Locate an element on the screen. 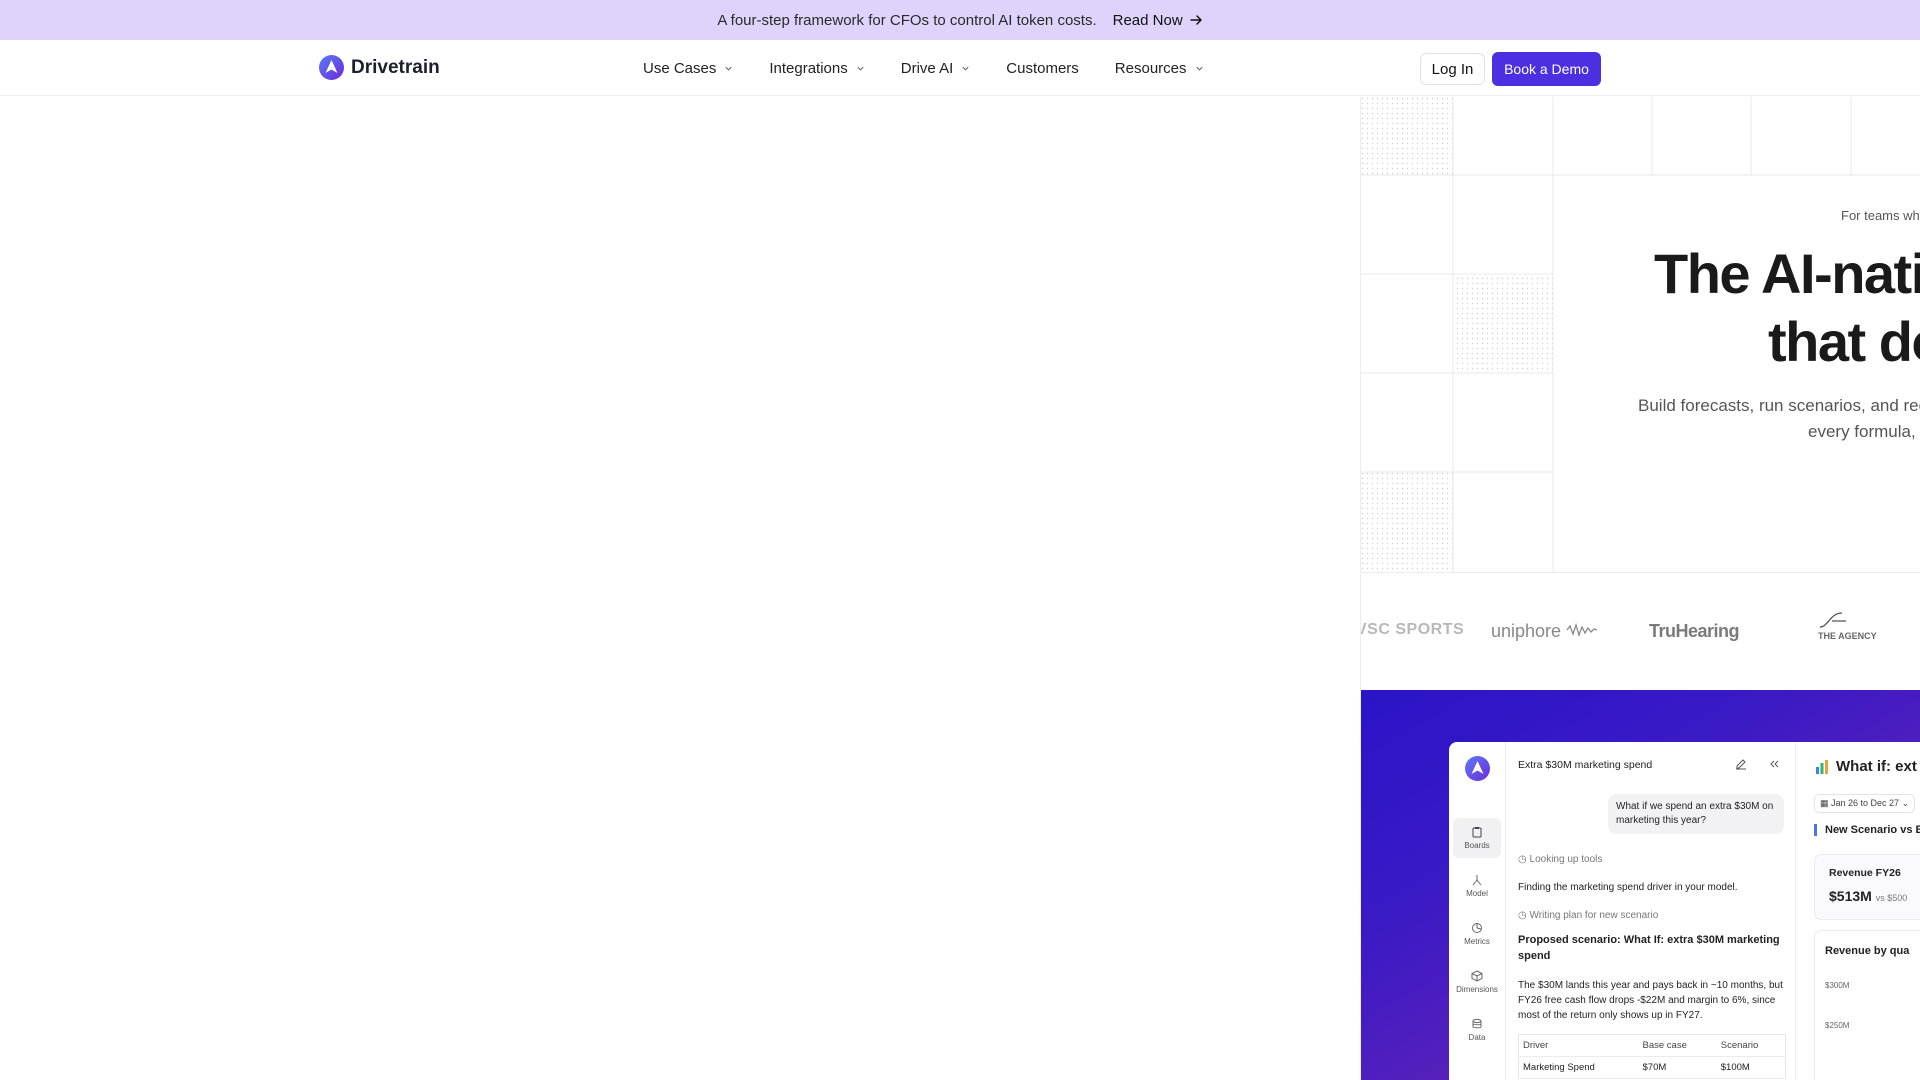 The image size is (1920, 1080). login-button: Log In is located at coordinates (1452, 69).